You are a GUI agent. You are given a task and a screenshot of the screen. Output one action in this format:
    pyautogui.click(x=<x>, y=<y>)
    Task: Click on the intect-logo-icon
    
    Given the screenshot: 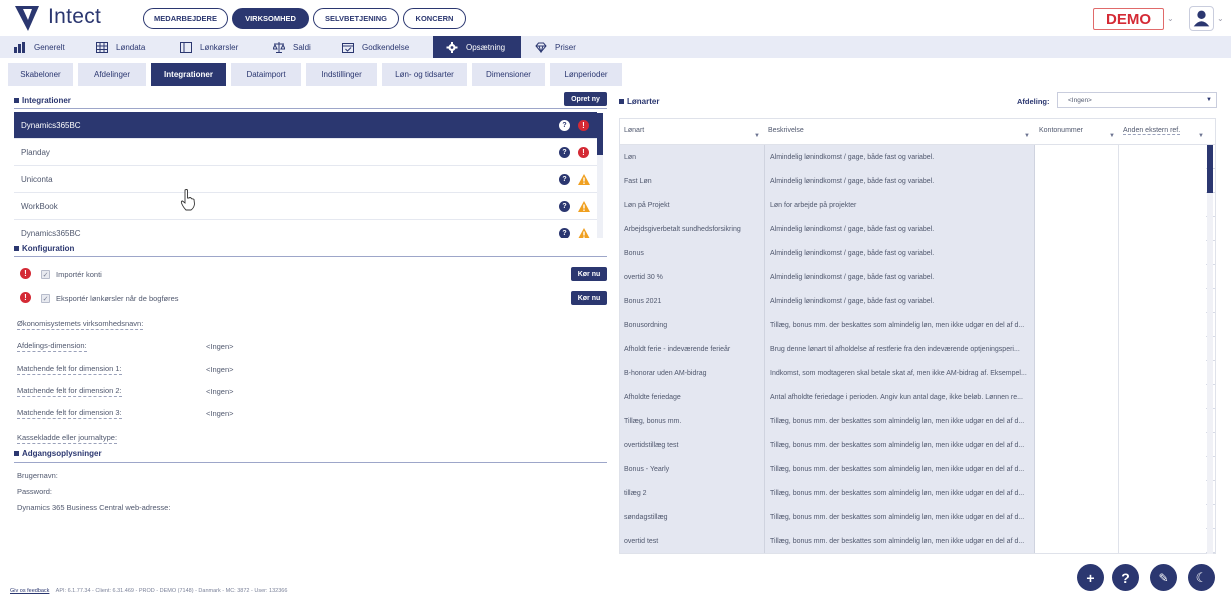 What is the action you would take?
    pyautogui.click(x=27, y=18)
    